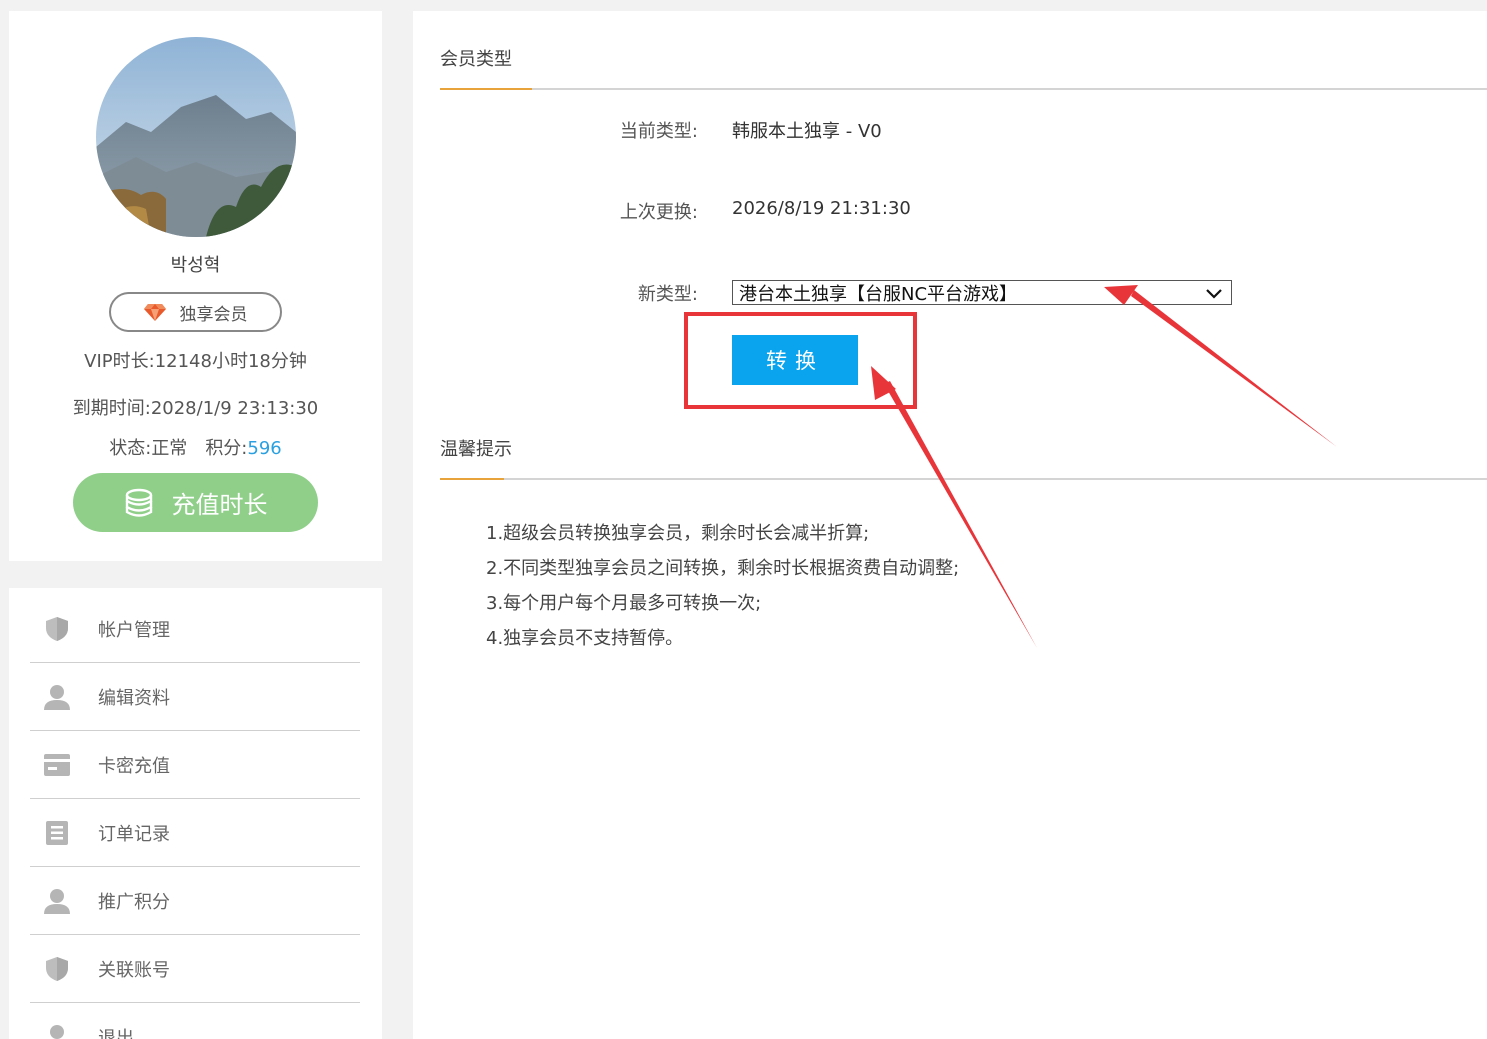 The image size is (1487, 1039). I want to click on recharge-button: 充值时长, so click(195, 502).